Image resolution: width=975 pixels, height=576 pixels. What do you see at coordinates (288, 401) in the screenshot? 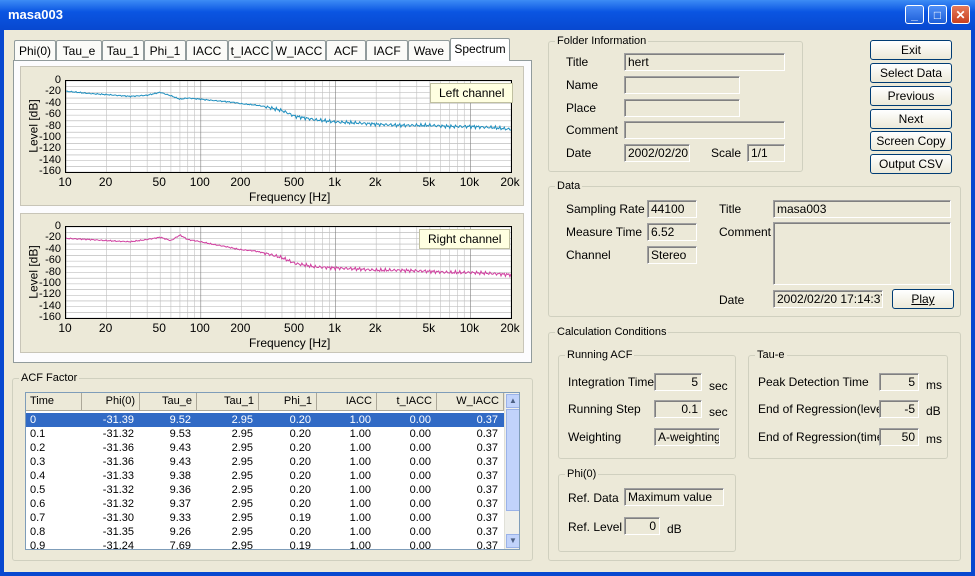
I see `column-header: Phi_1` at bounding box center [288, 401].